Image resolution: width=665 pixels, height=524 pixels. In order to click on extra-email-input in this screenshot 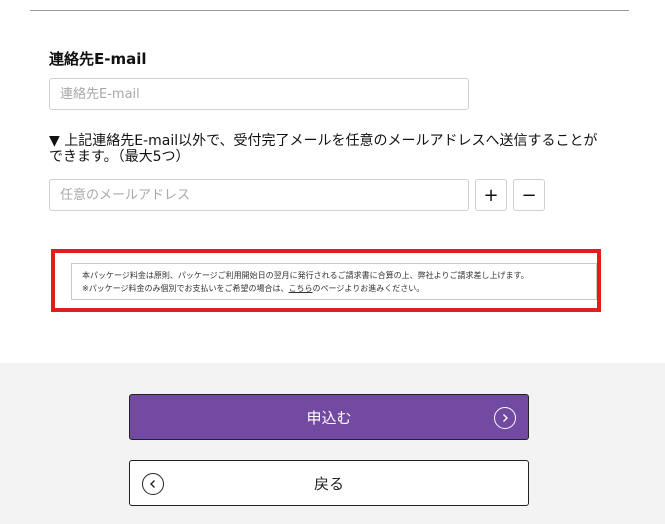, I will do `click(259, 195)`.